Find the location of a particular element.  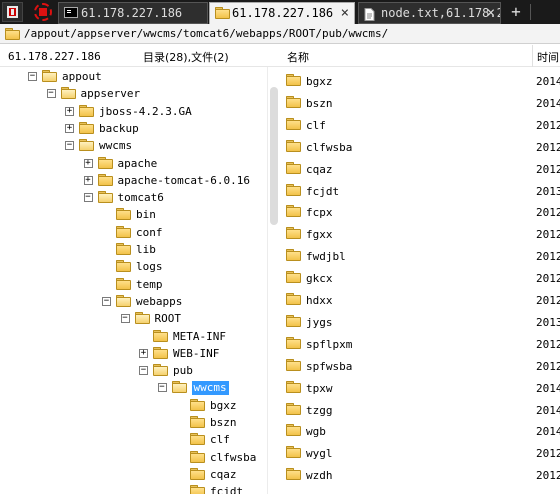

tree-node: + WEB-INF is located at coordinates (133, 354).